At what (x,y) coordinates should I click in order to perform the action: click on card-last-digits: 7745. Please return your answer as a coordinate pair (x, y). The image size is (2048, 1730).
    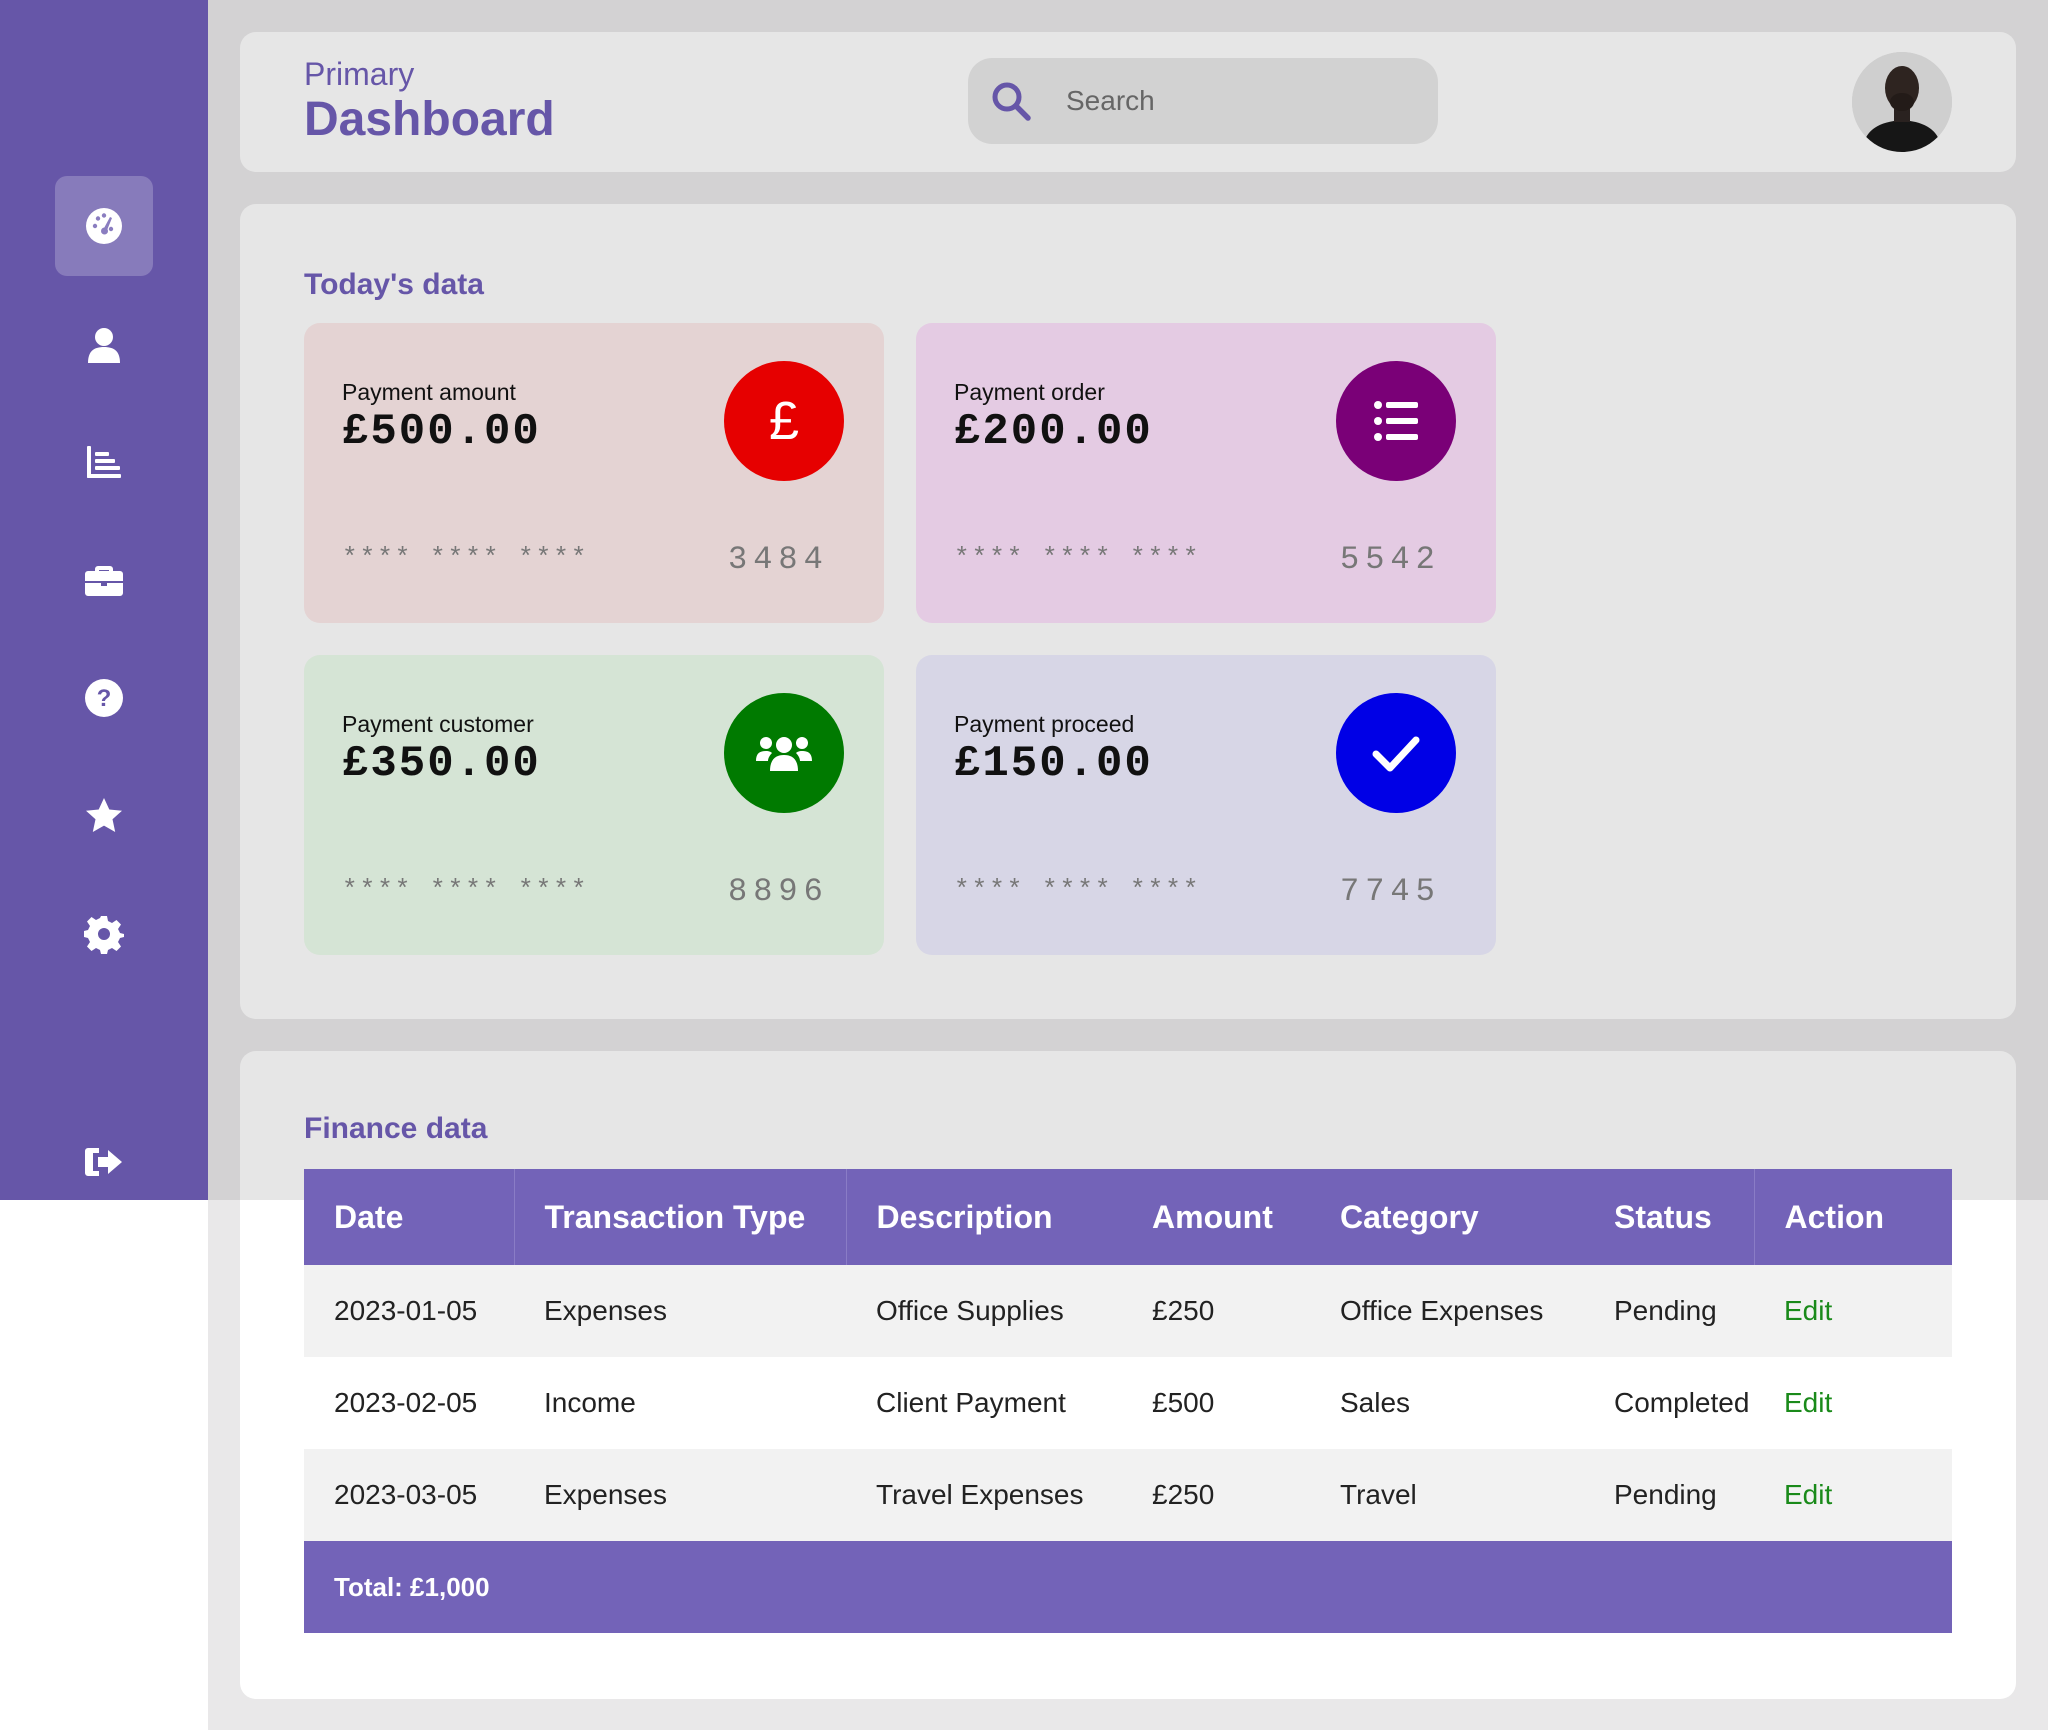
    Looking at the image, I should click on (1390, 891).